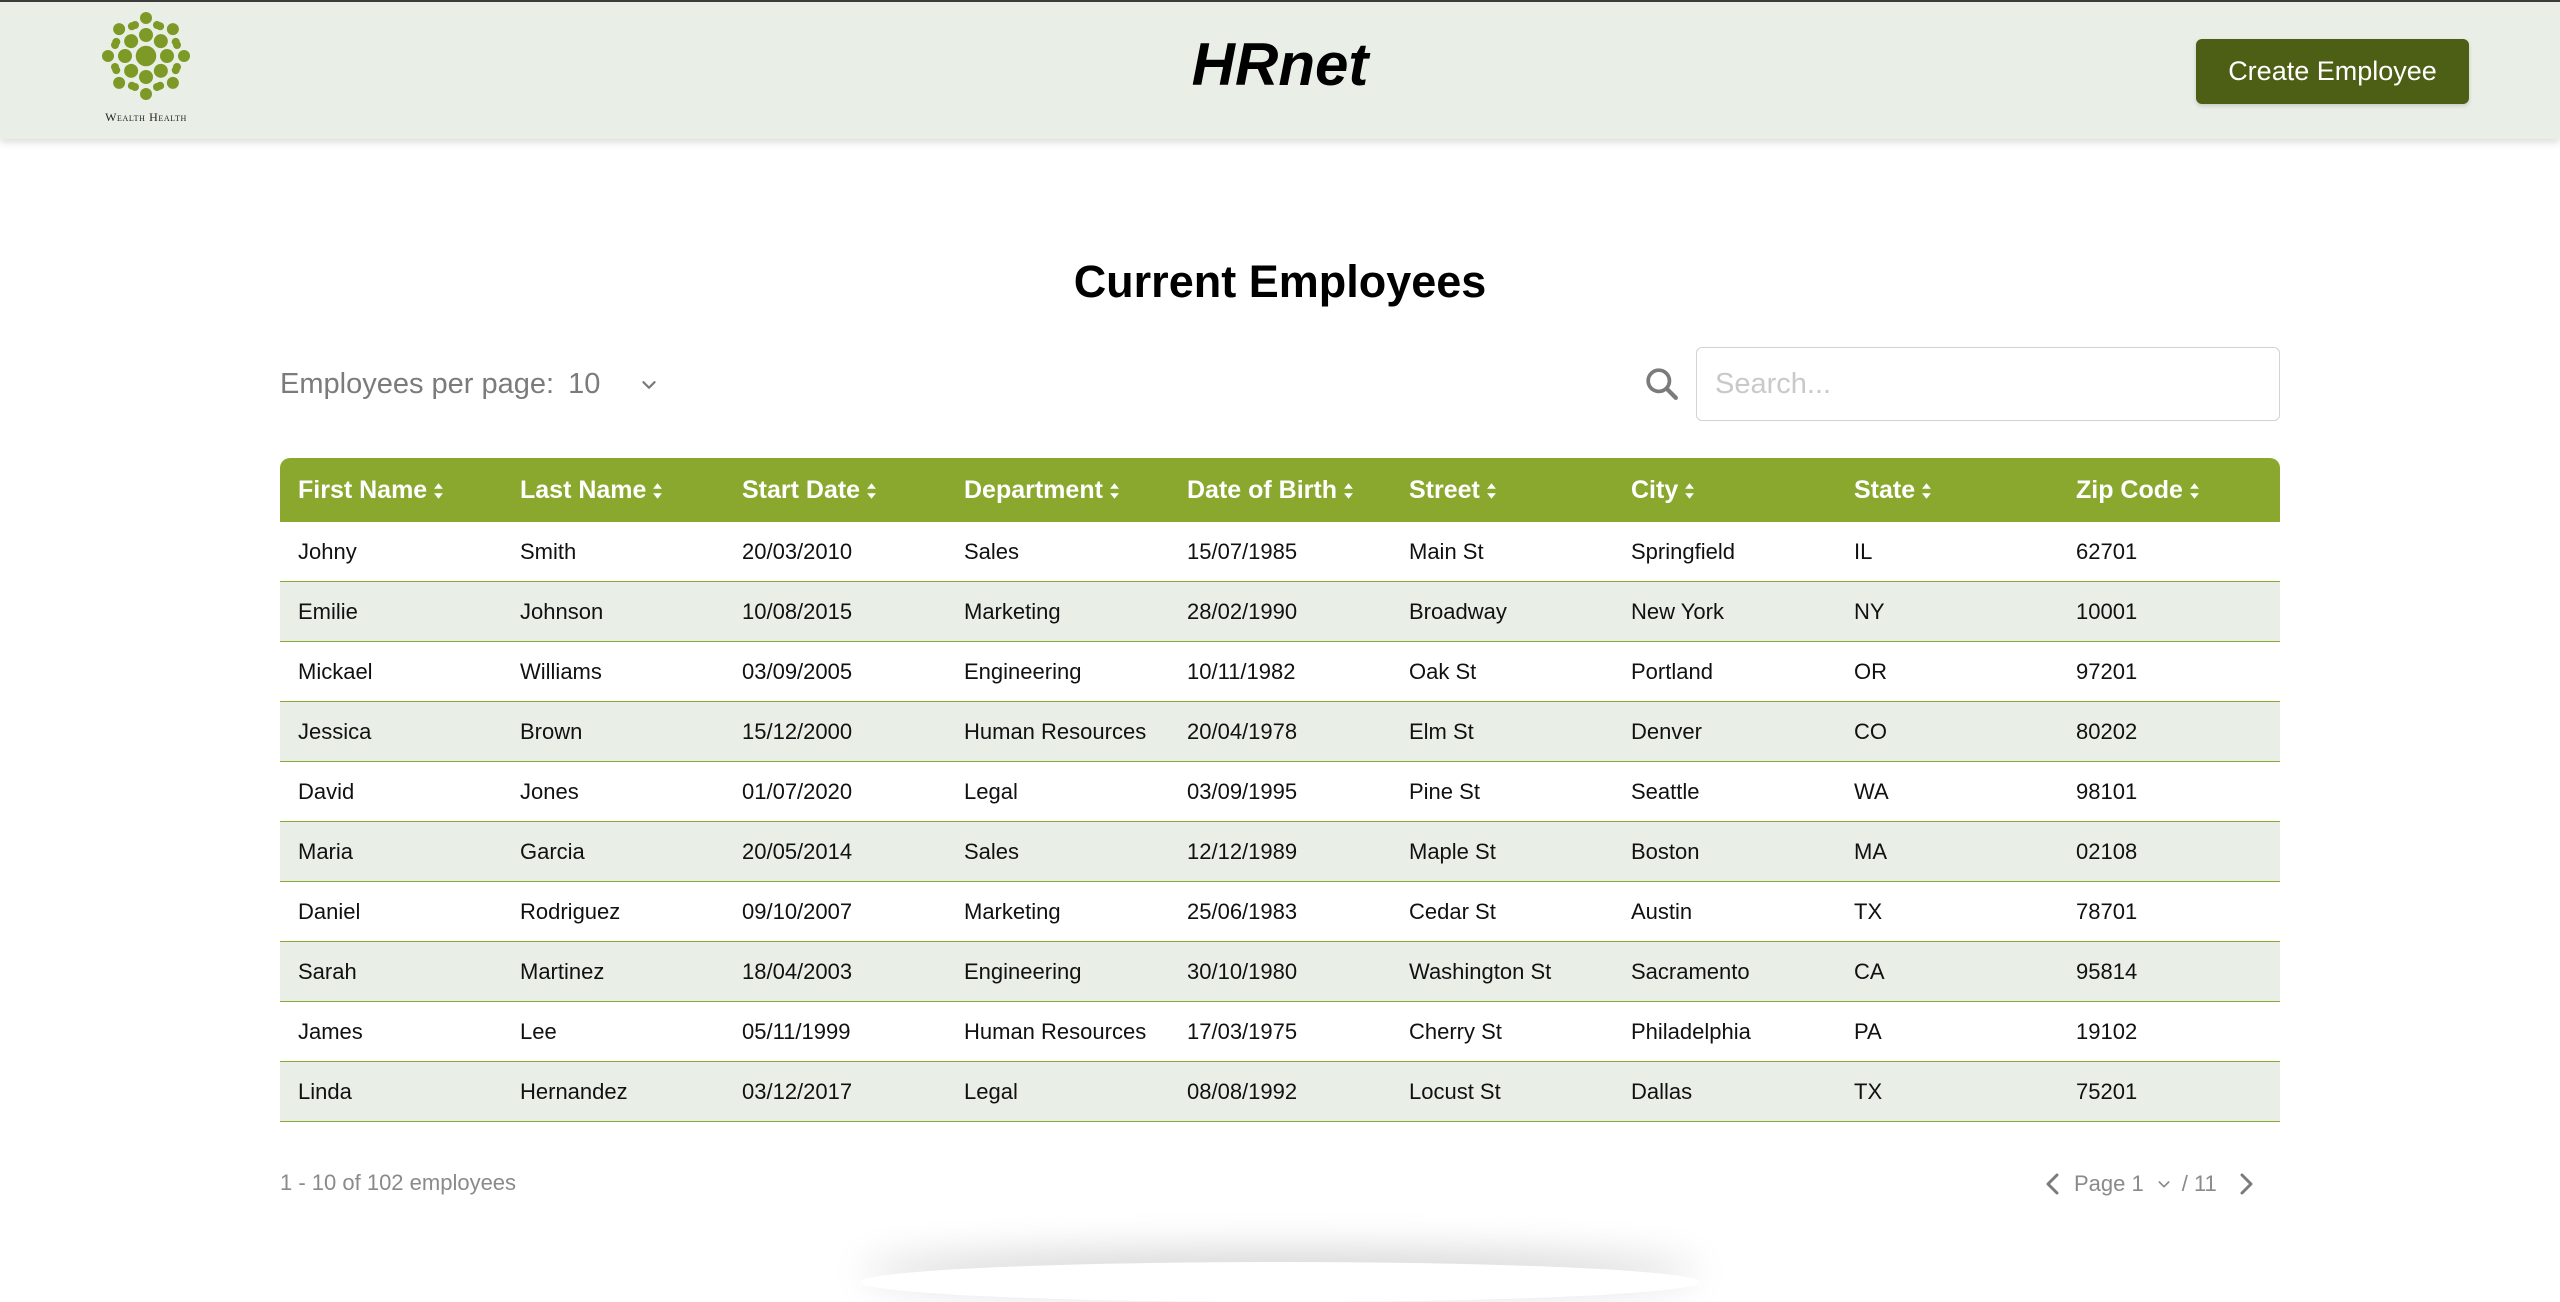 The width and height of the screenshot is (2560, 1302). Describe the element at coordinates (613, 971) in the screenshot. I see `table-cell: Martinez` at that location.